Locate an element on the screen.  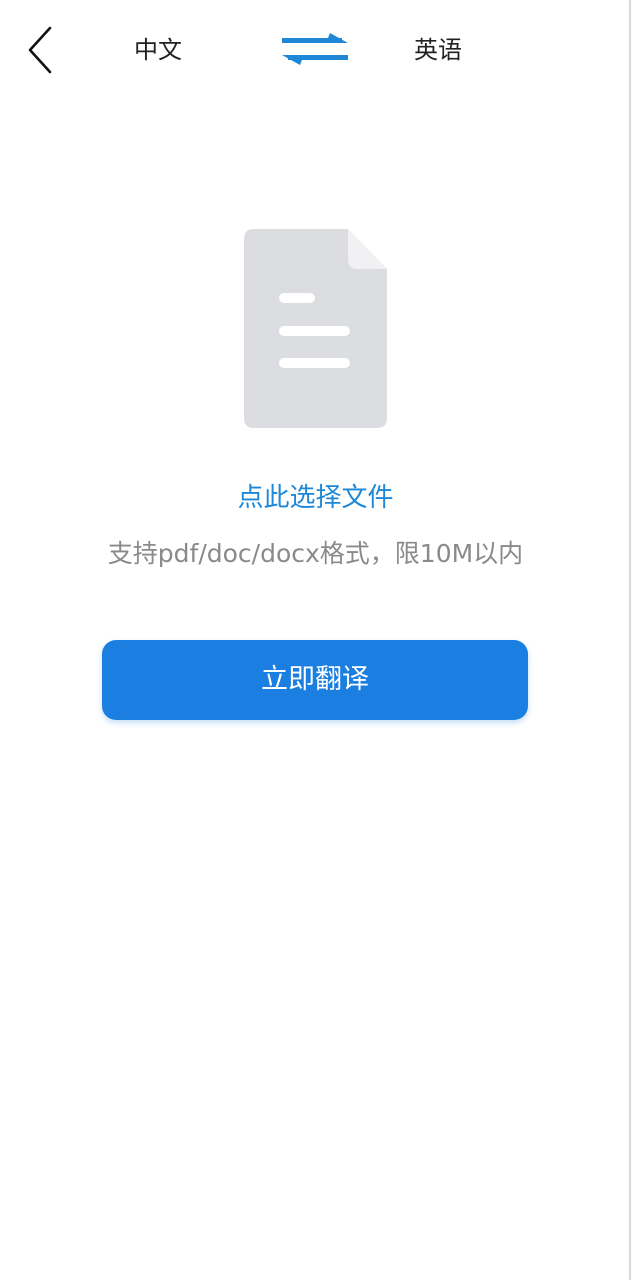
target-language-selector: 英语 is located at coordinates (438, 50).